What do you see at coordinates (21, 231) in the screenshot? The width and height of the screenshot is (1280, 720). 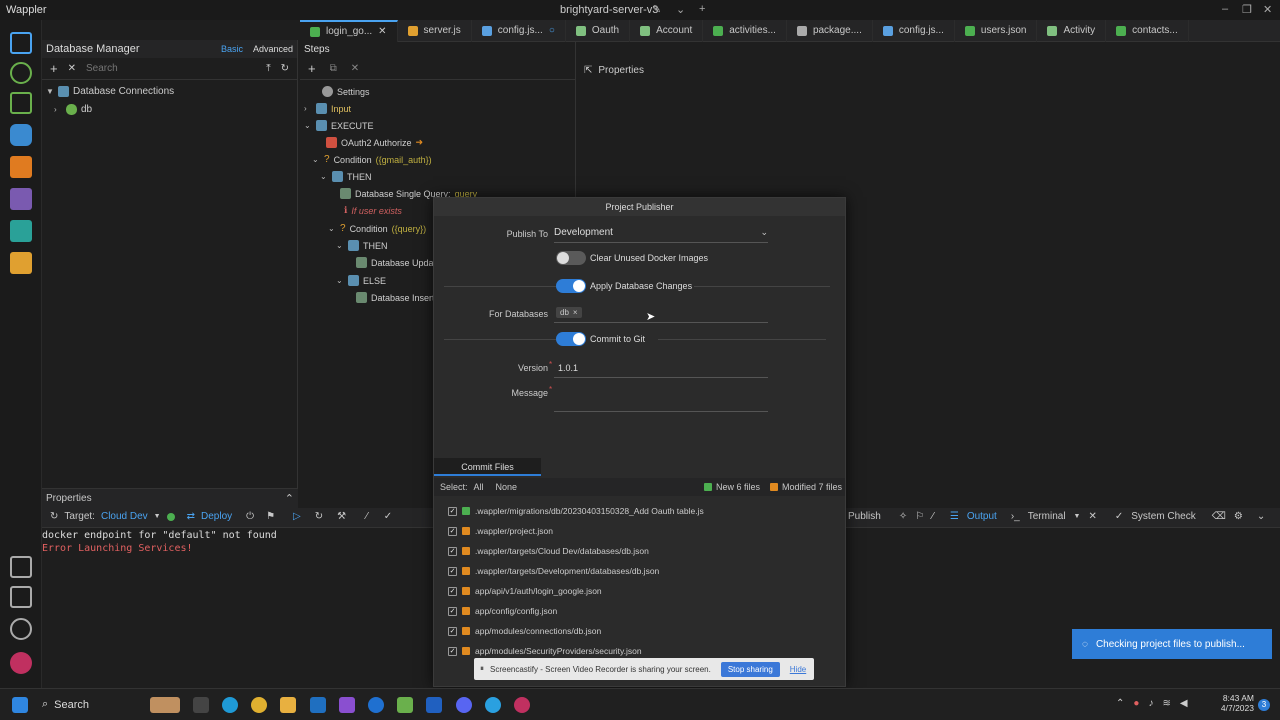 I see `layers-icon` at bounding box center [21, 231].